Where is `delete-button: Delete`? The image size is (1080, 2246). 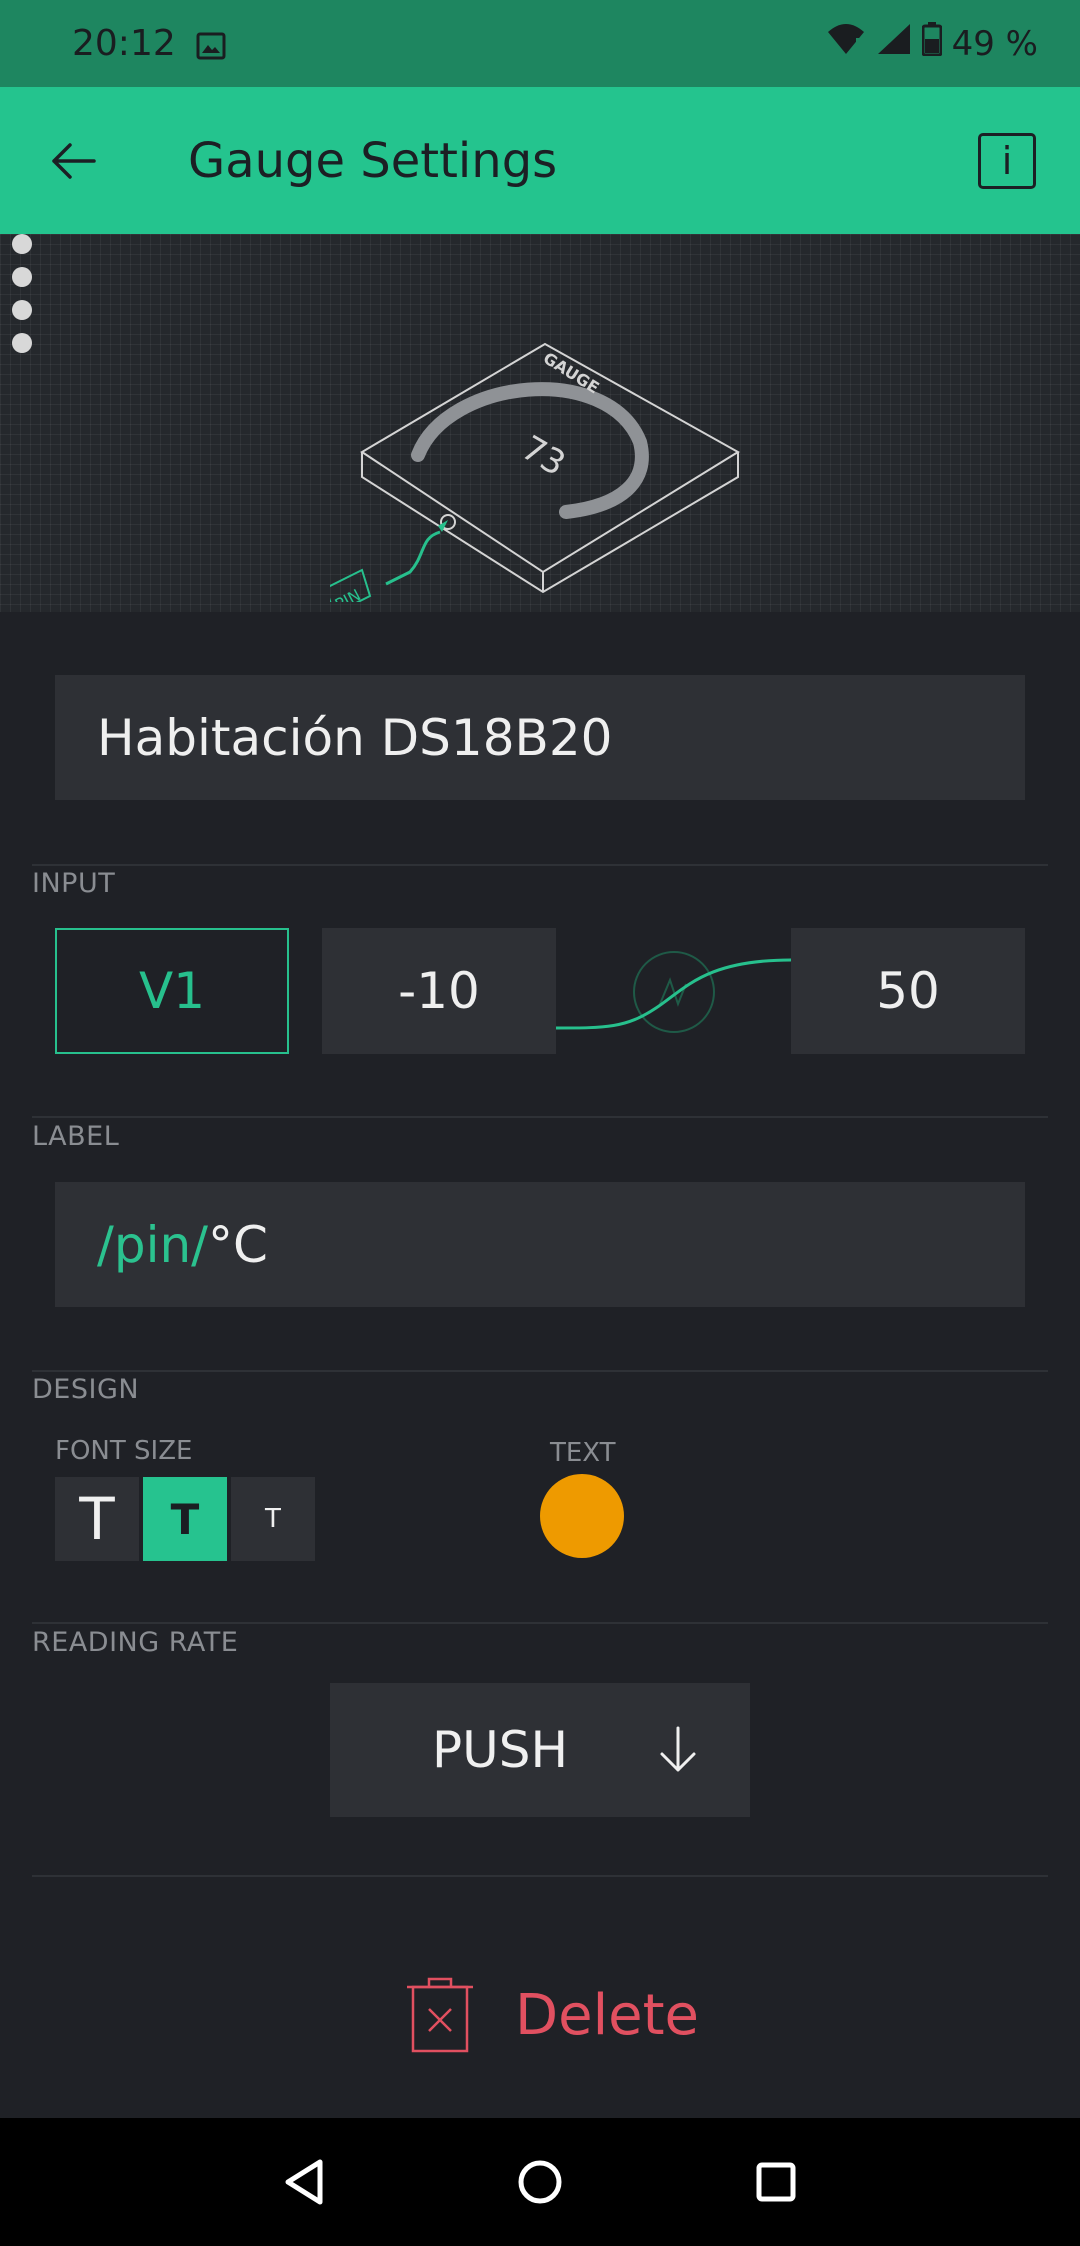
delete-button: Delete is located at coordinates (552, 2015).